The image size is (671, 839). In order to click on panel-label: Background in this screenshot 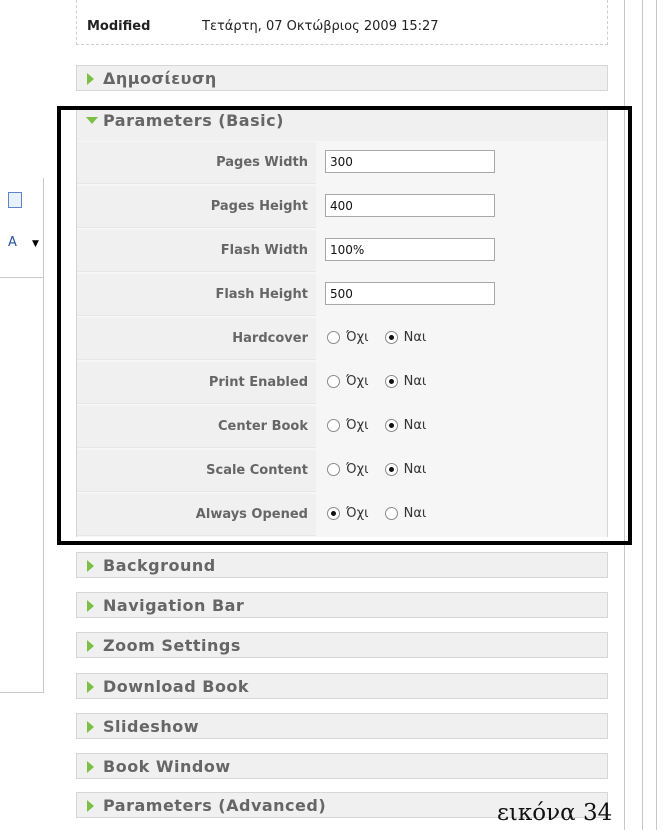, I will do `click(159, 565)`.